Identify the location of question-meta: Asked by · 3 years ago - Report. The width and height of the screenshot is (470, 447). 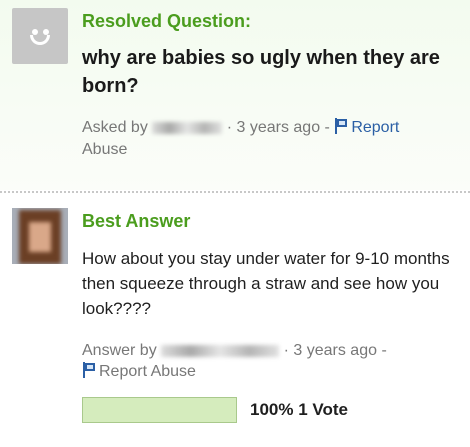
(272, 128).